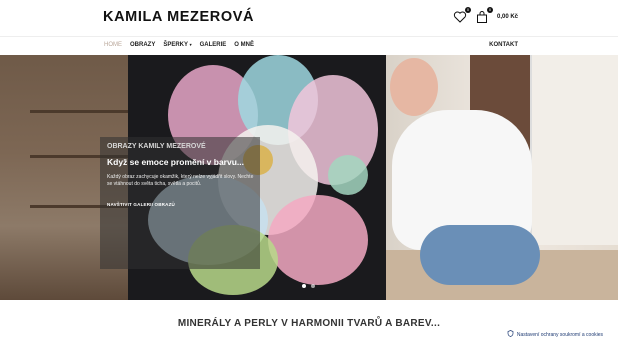 The height and width of the screenshot is (346, 618). What do you see at coordinates (213, 45) in the screenshot?
I see `nav-item-galerie: GALERIE` at bounding box center [213, 45].